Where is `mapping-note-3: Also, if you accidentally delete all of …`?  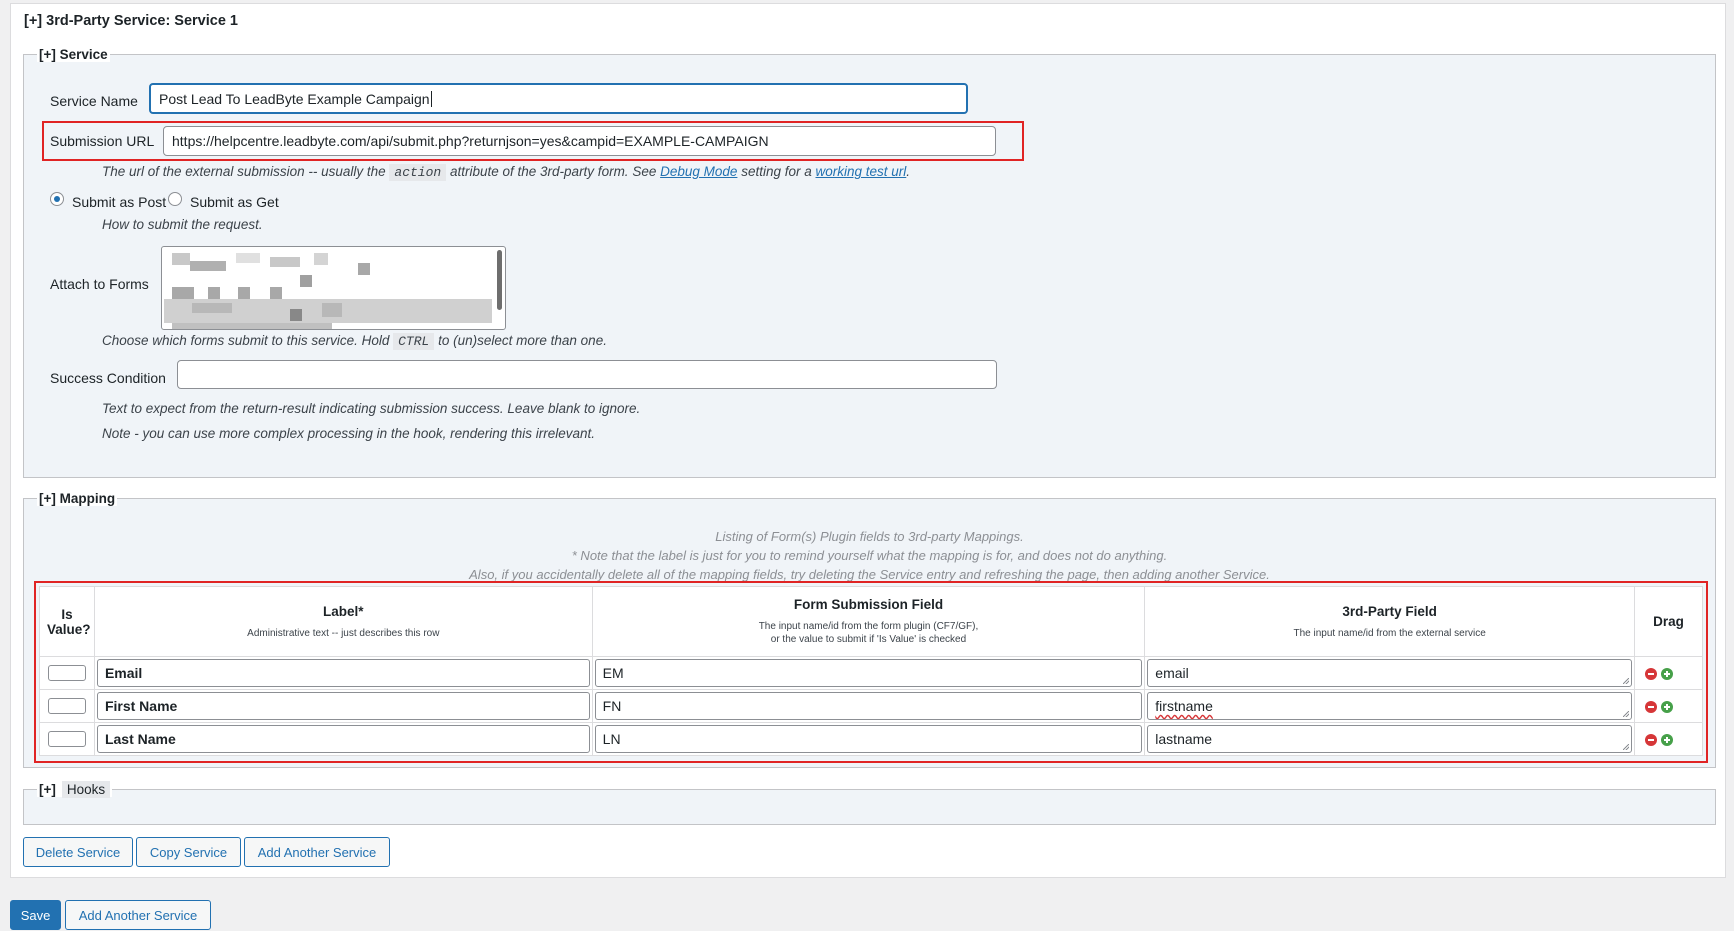
mapping-note-3: Also, if you accidentally delete all of … is located at coordinates (869, 574).